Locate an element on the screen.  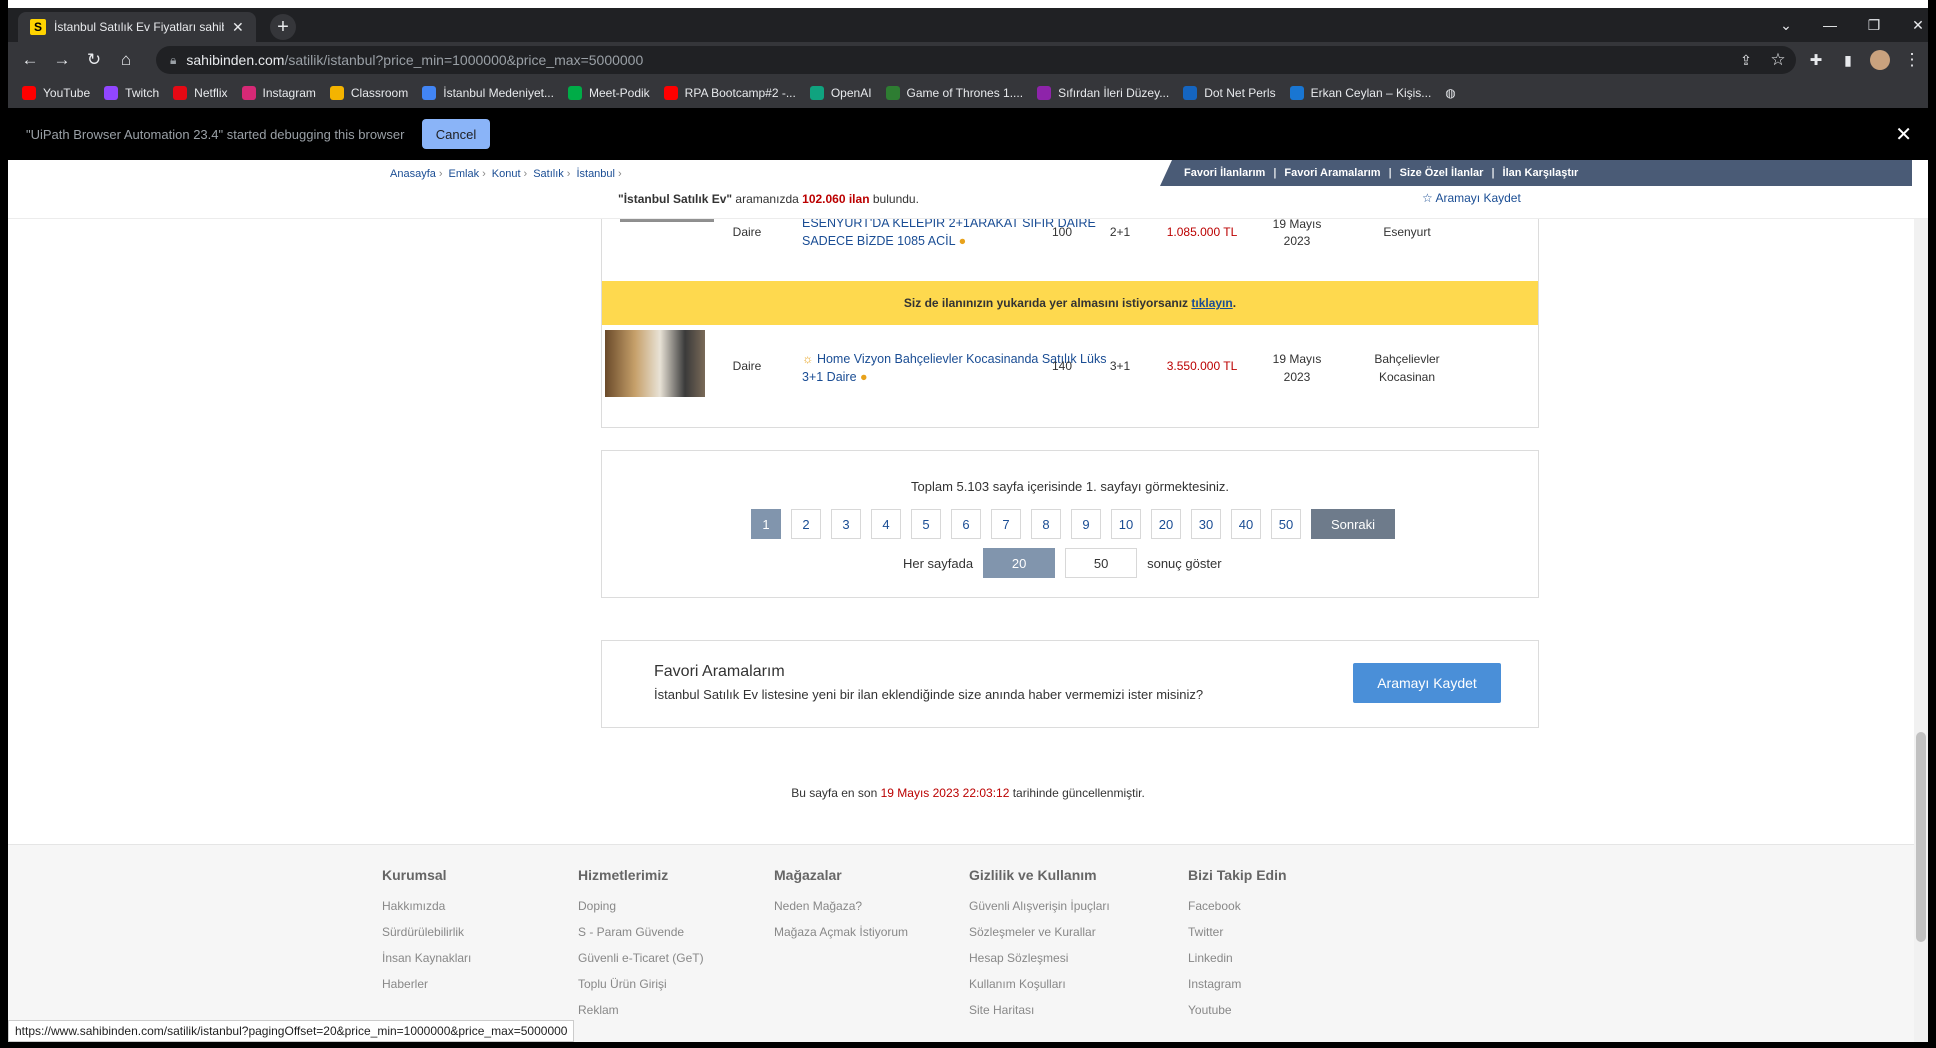
breadcrumb-item: Konut is located at coordinates (506, 174).